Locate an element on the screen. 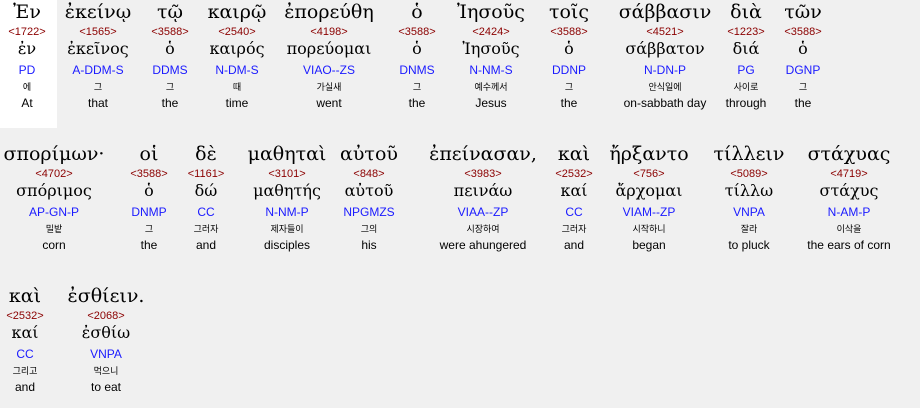 The width and height of the screenshot is (920, 408). word-parse: DGNP is located at coordinates (803, 70).